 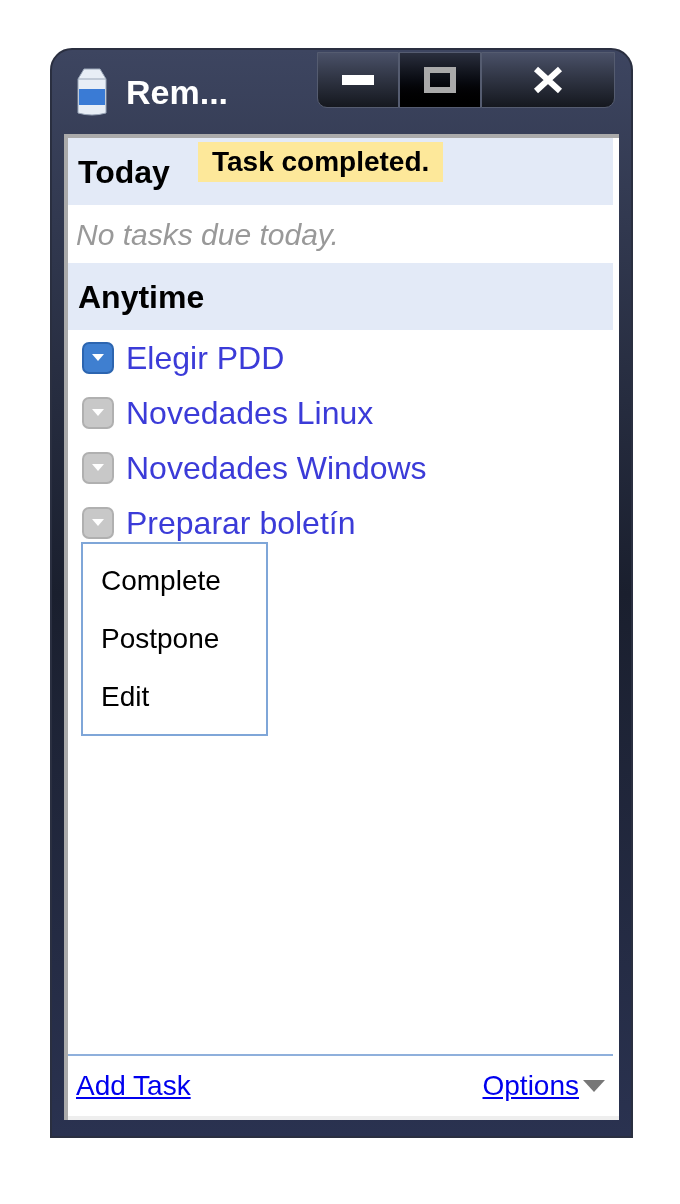 I want to click on task-link: Novedades Windows, so click(x=276, y=467).